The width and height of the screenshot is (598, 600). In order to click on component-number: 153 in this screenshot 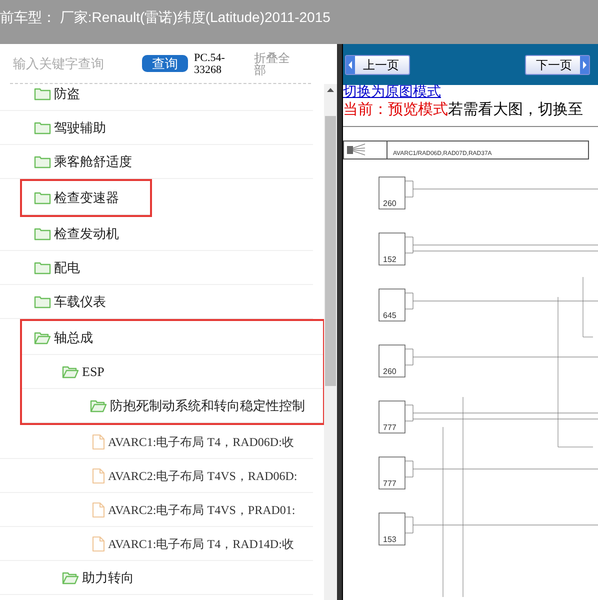, I will do `click(389, 539)`.